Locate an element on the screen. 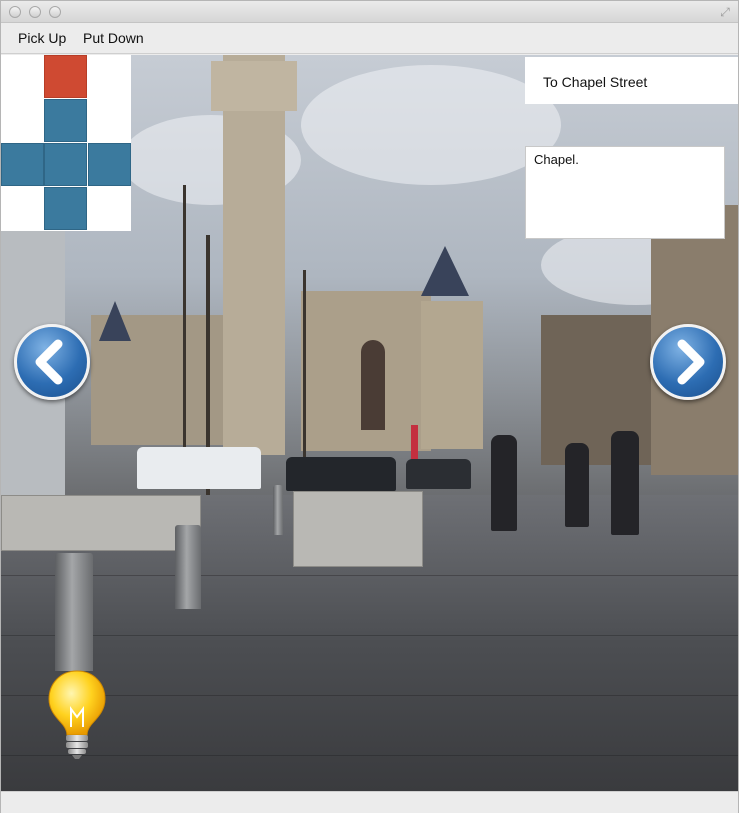 This screenshot has width=739, height=813. cloud is located at coordinates (431, 125).